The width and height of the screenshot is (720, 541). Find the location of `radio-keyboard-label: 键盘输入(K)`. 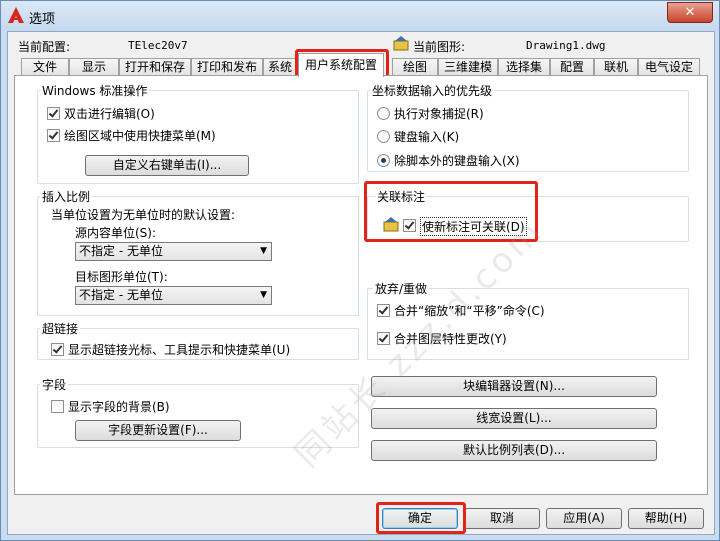

radio-keyboard-label: 键盘输入(K) is located at coordinates (427, 137).